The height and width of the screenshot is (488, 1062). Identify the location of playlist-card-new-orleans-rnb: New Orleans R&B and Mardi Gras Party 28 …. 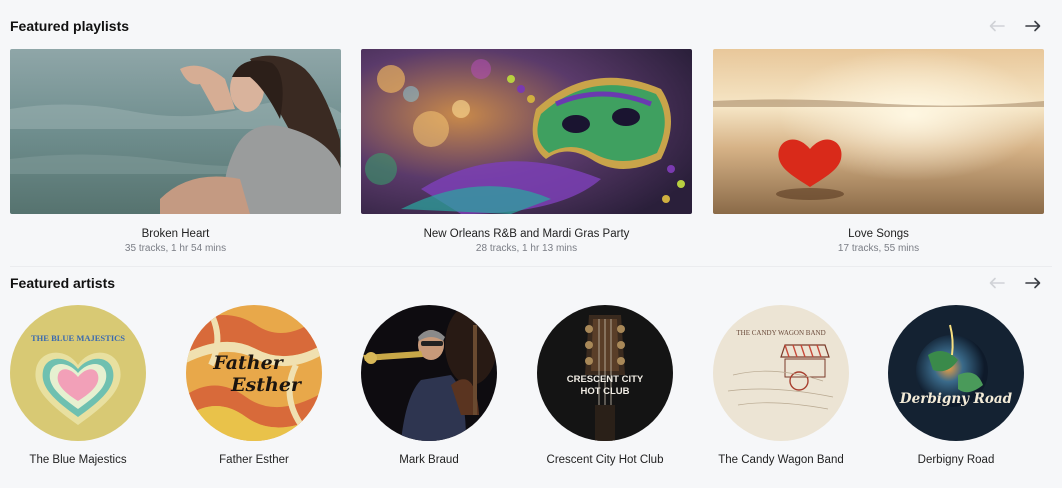
(526, 151).